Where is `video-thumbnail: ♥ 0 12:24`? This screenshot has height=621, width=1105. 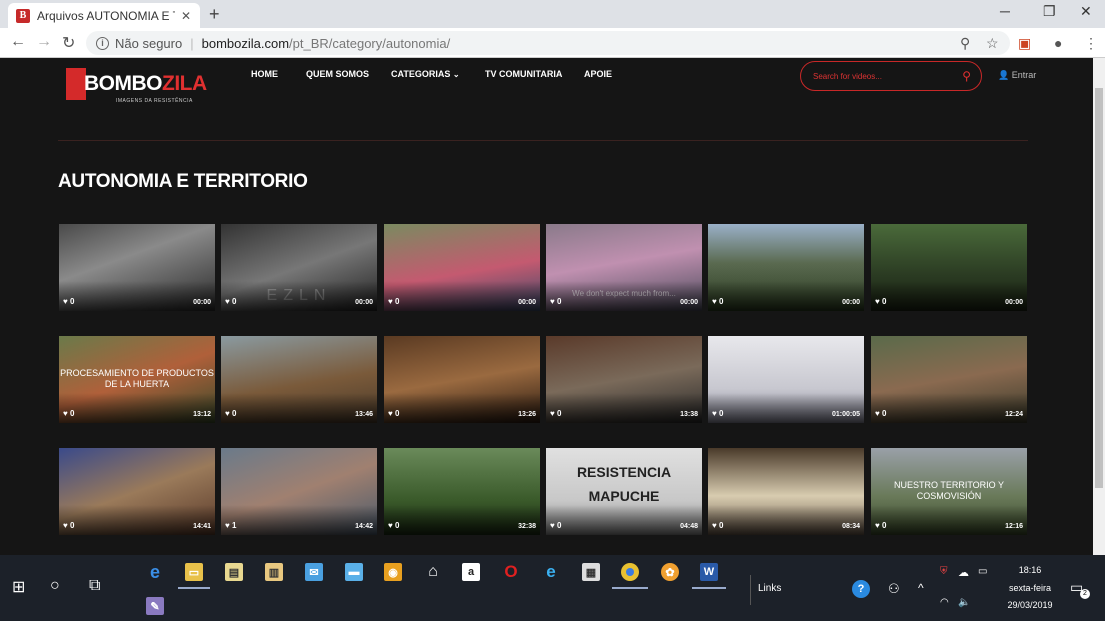 video-thumbnail: ♥ 0 12:24 is located at coordinates (949, 379).